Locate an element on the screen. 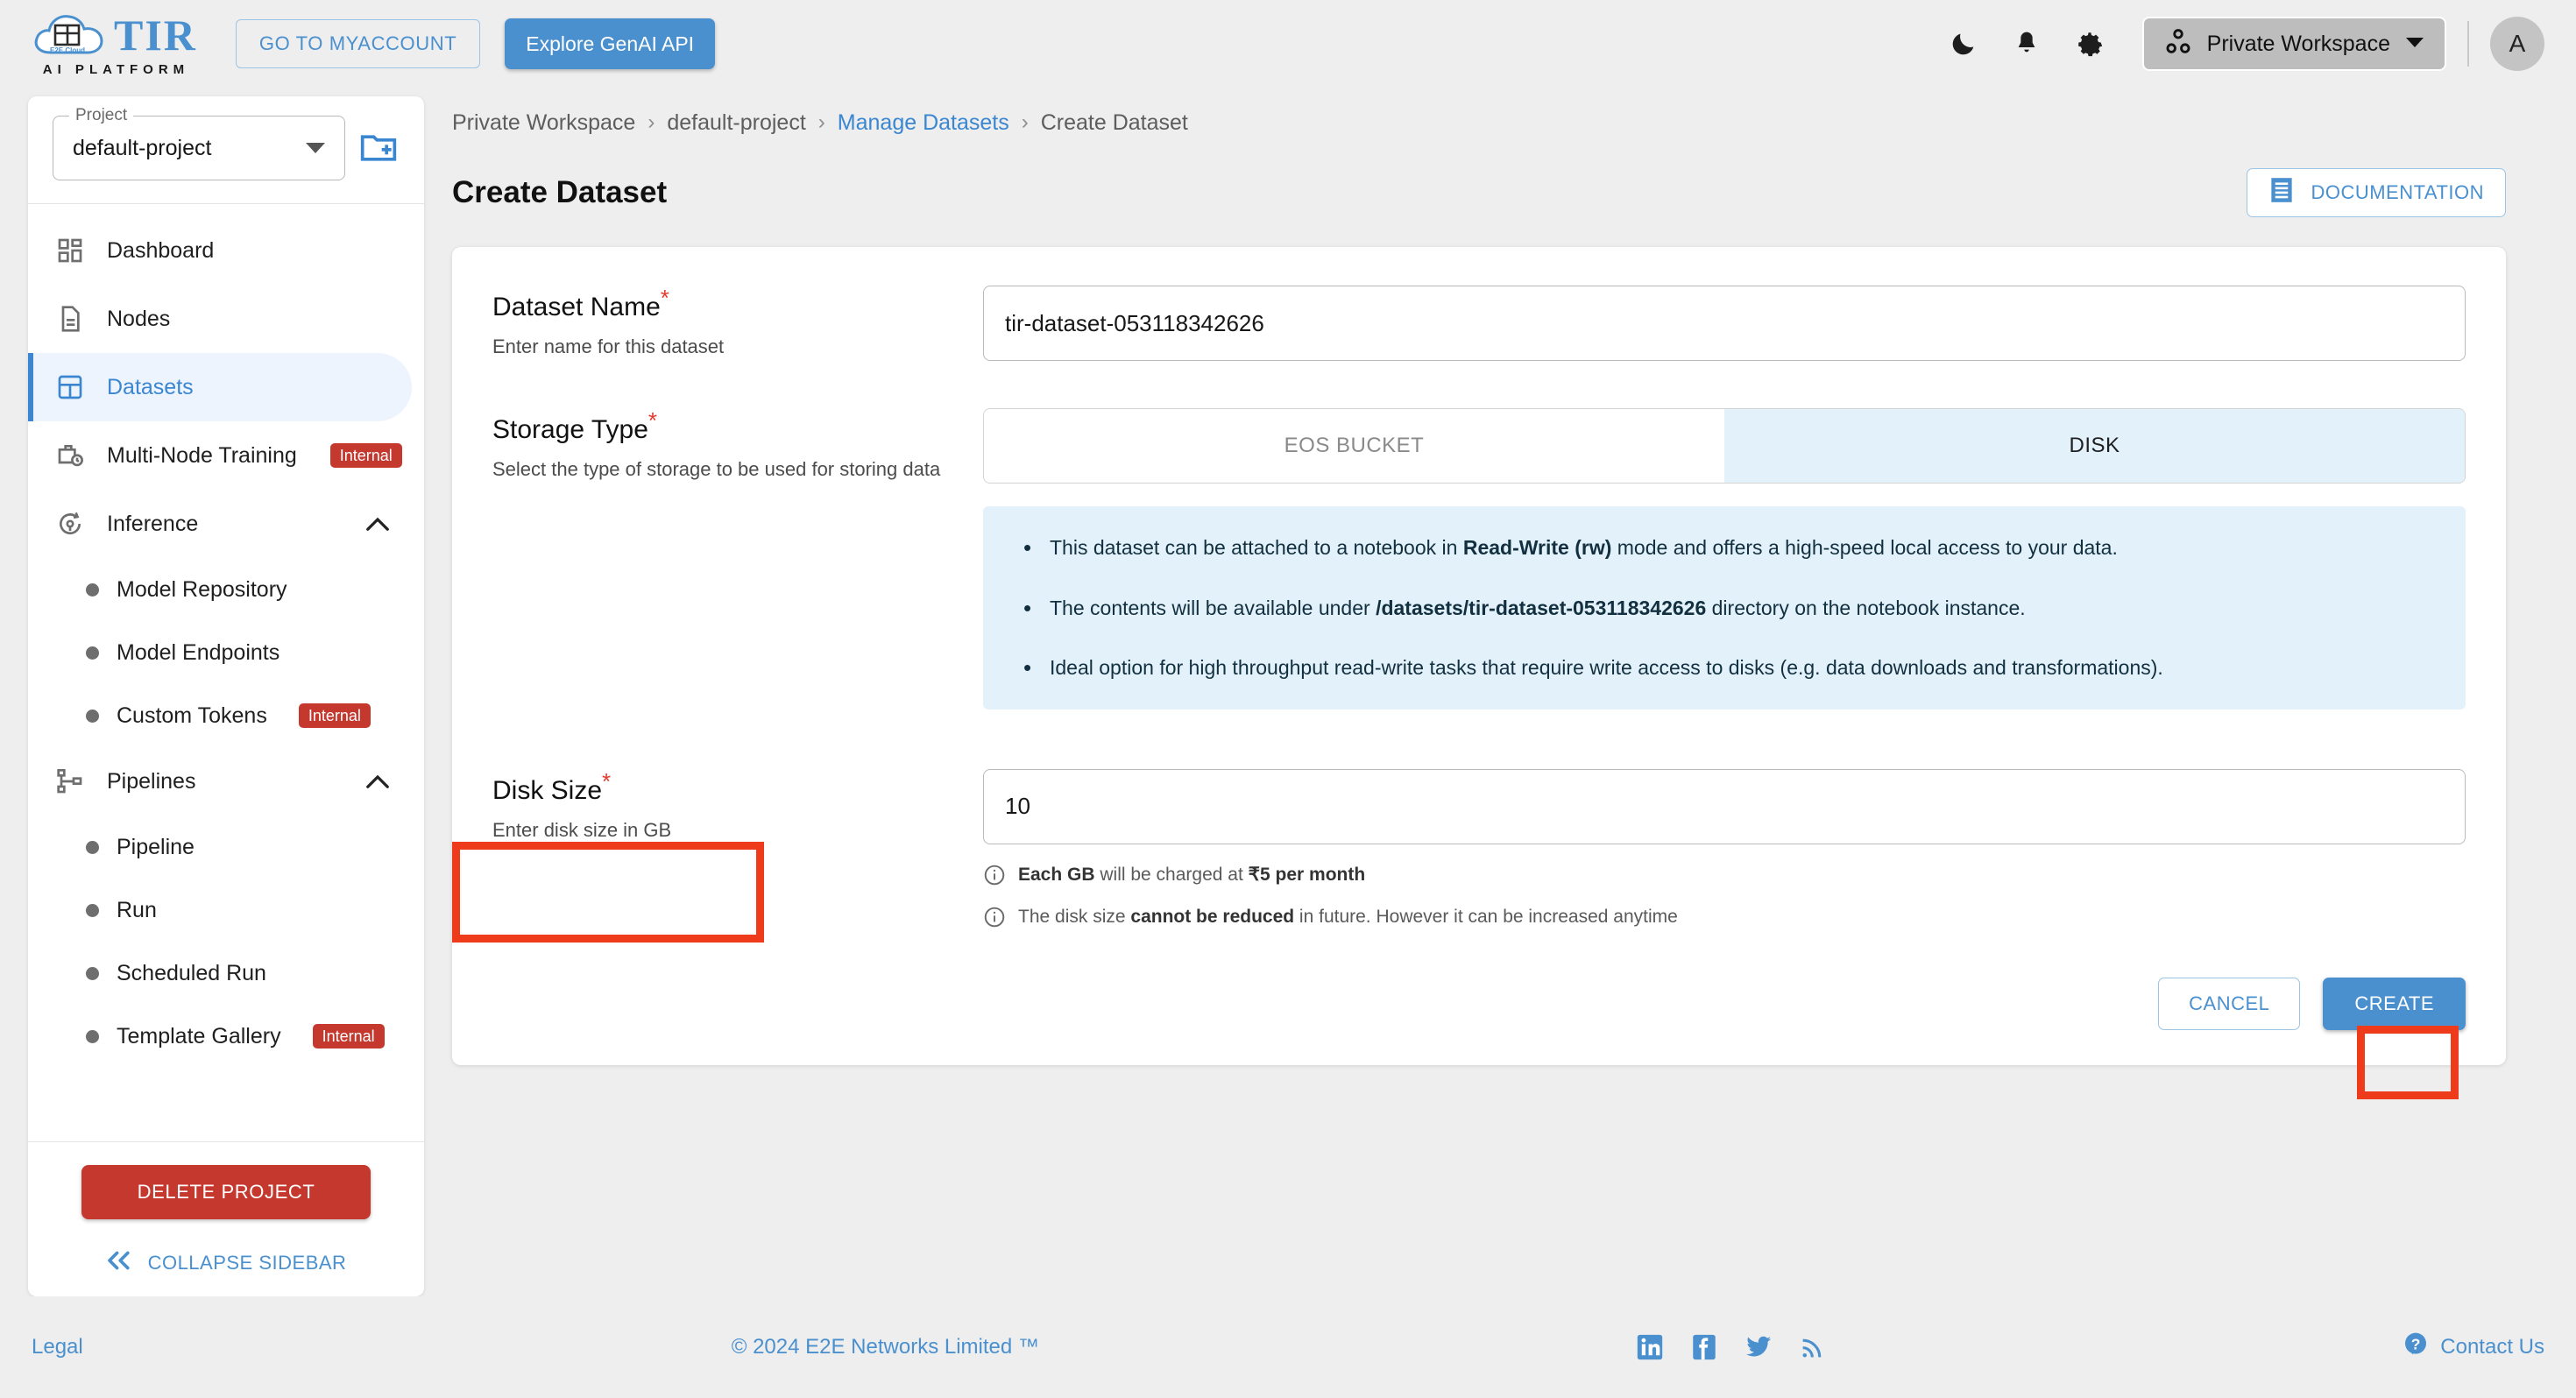  dataset-name-input is located at coordinates (1724, 323).